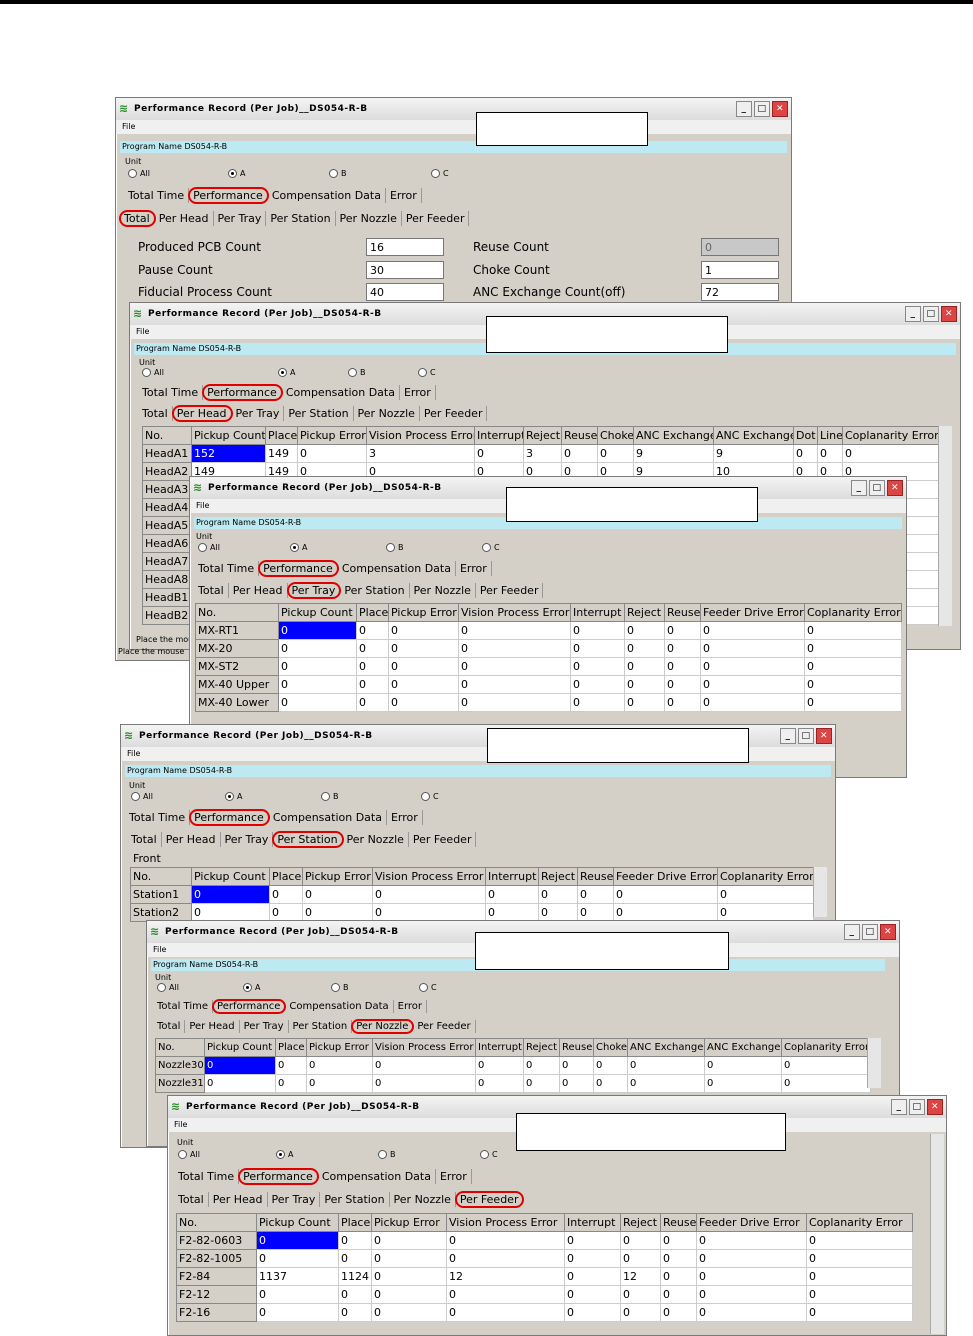 The width and height of the screenshot is (973, 1336). I want to click on column-header: Pickup Count, so click(230, 876).